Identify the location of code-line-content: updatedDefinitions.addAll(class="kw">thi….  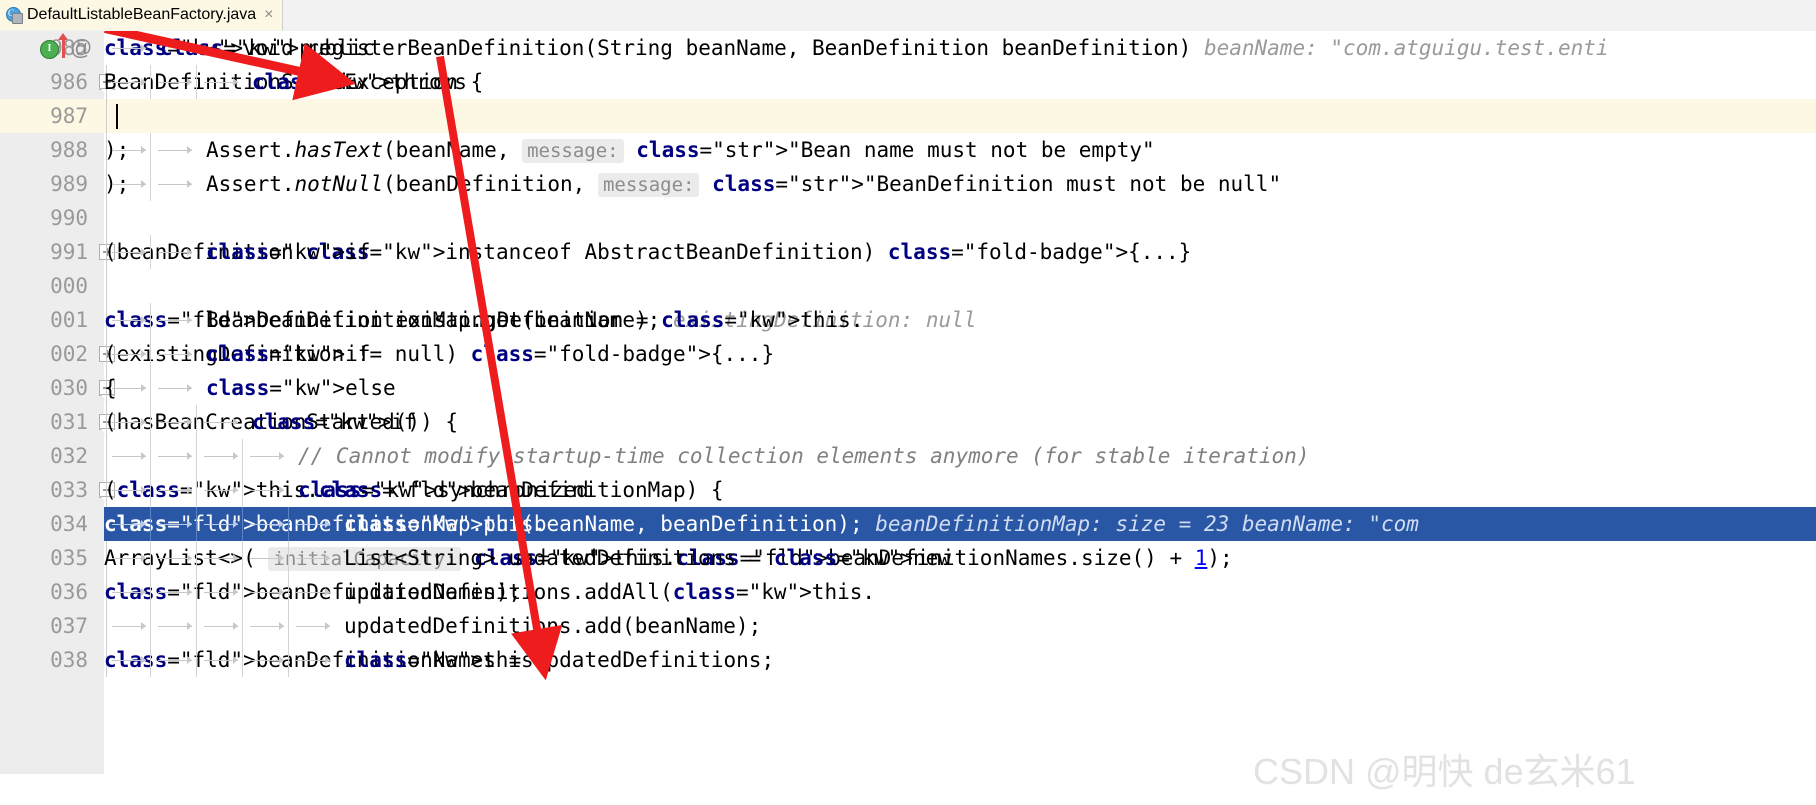
(960, 592).